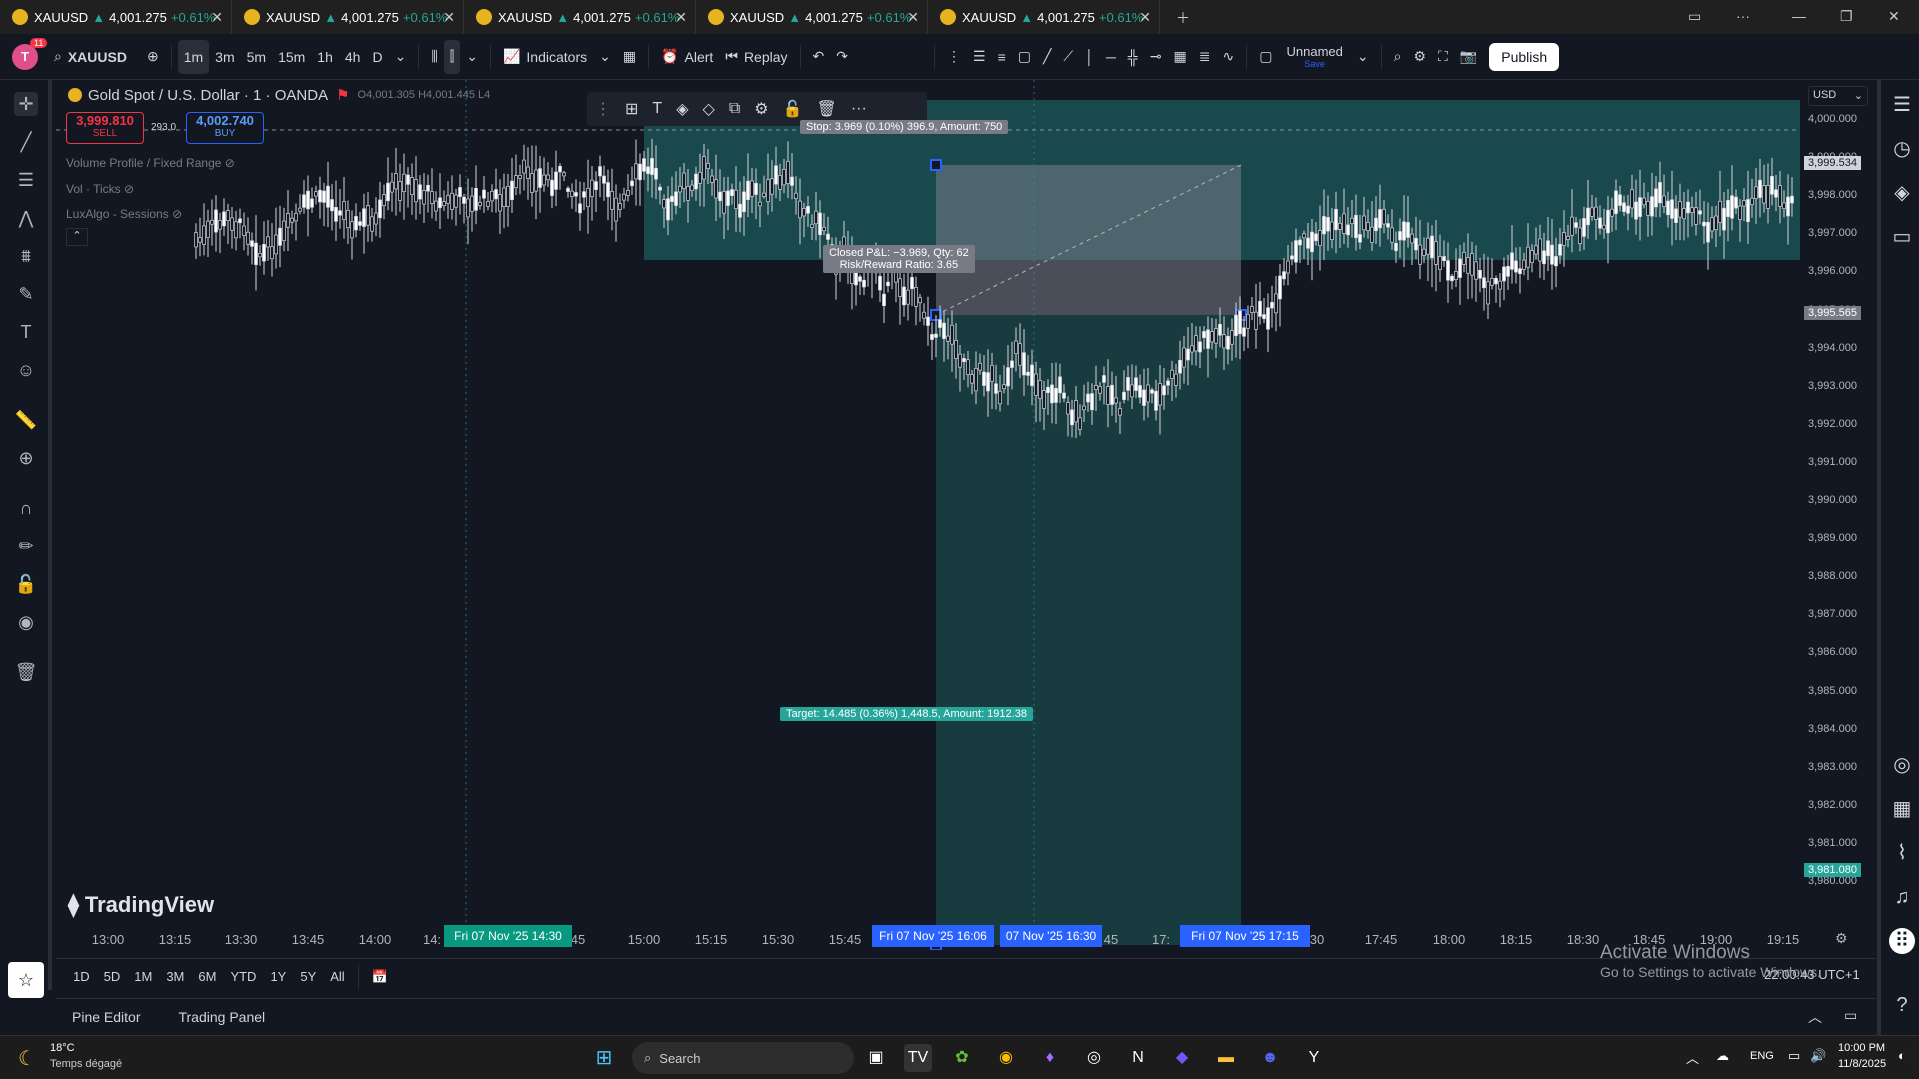  I want to click on utc-clock: 22:00:43 UTC+1, so click(1812, 974).